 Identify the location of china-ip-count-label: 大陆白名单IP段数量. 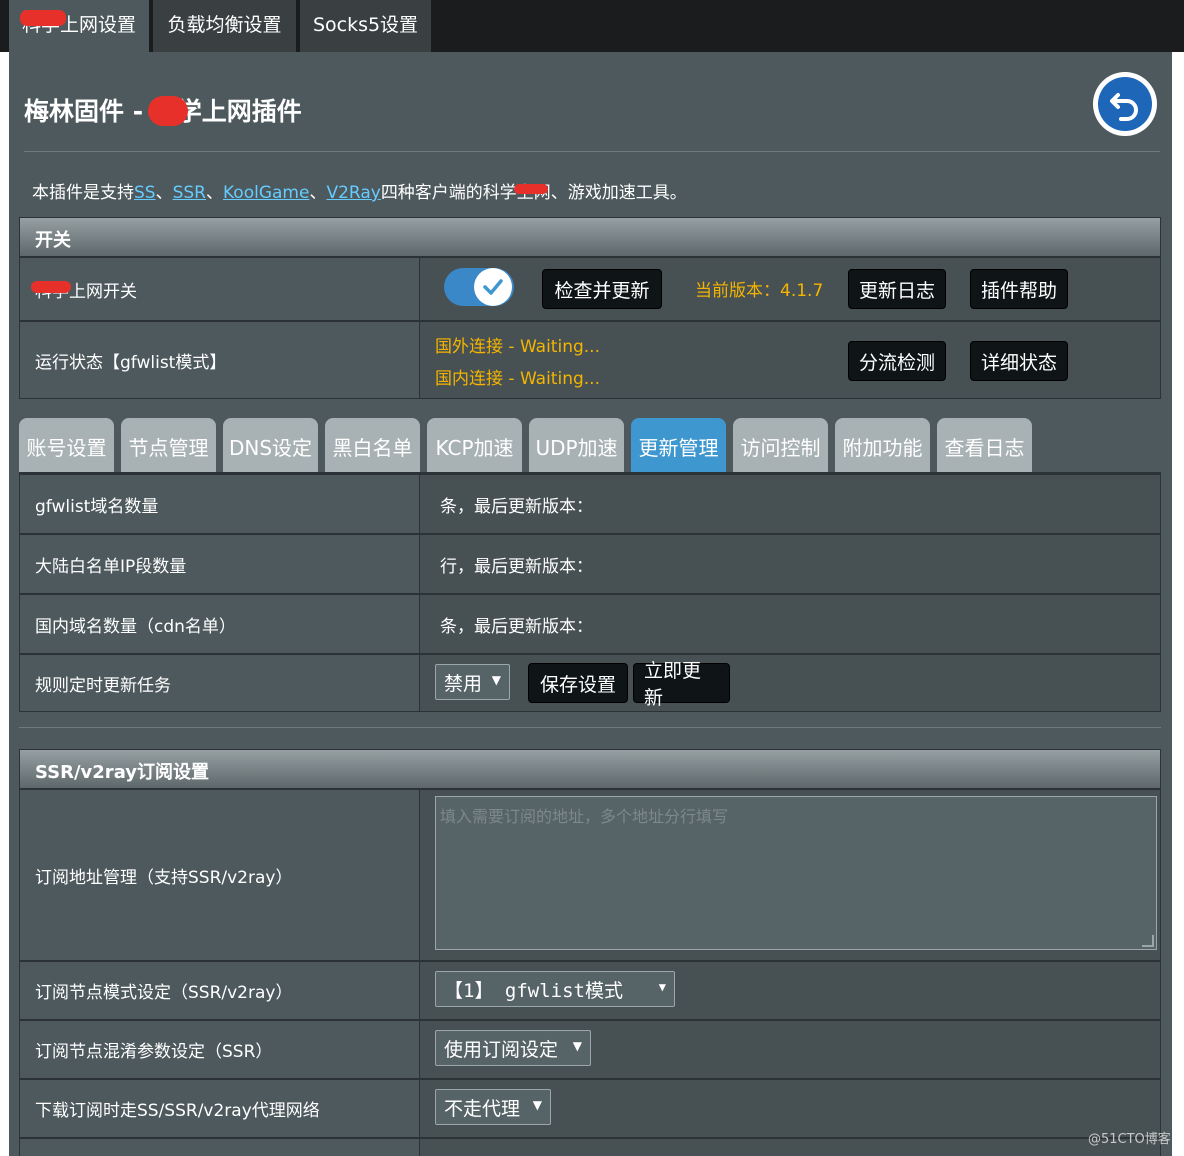
(220, 564).